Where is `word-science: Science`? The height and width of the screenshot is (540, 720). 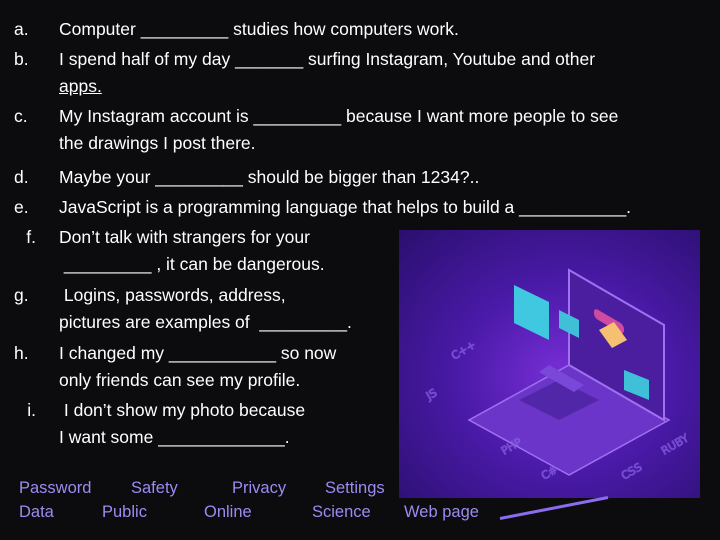 word-science: Science is located at coordinates (341, 512).